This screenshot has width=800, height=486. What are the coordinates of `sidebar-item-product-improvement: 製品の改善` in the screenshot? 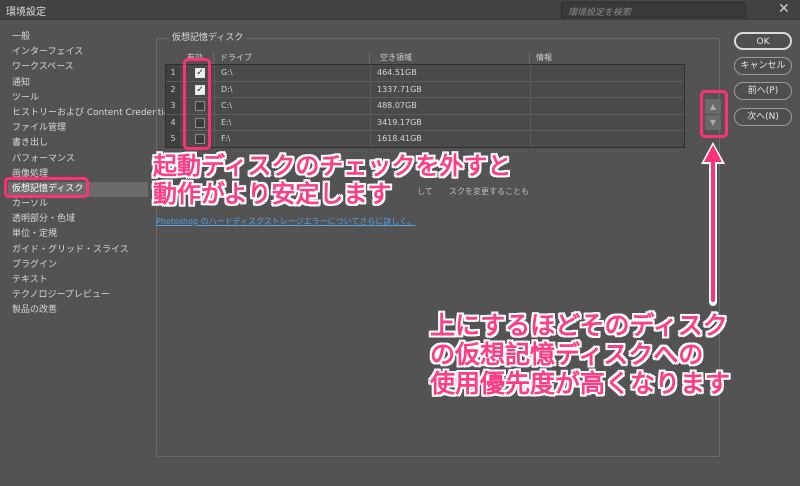 It's located at (78, 310).